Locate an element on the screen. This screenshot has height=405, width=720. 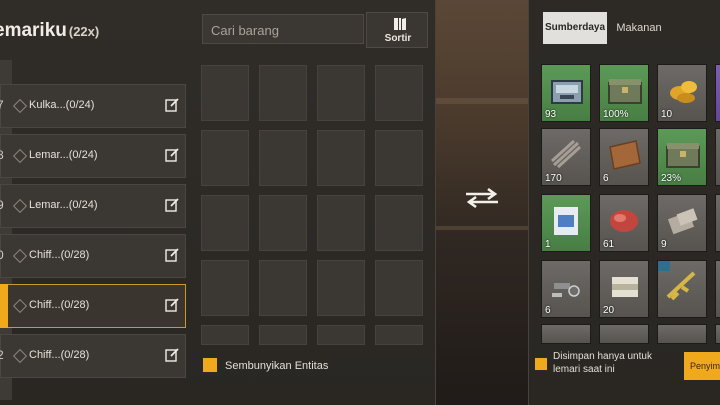
inventory-item: 170 is located at coordinates (566, 157).